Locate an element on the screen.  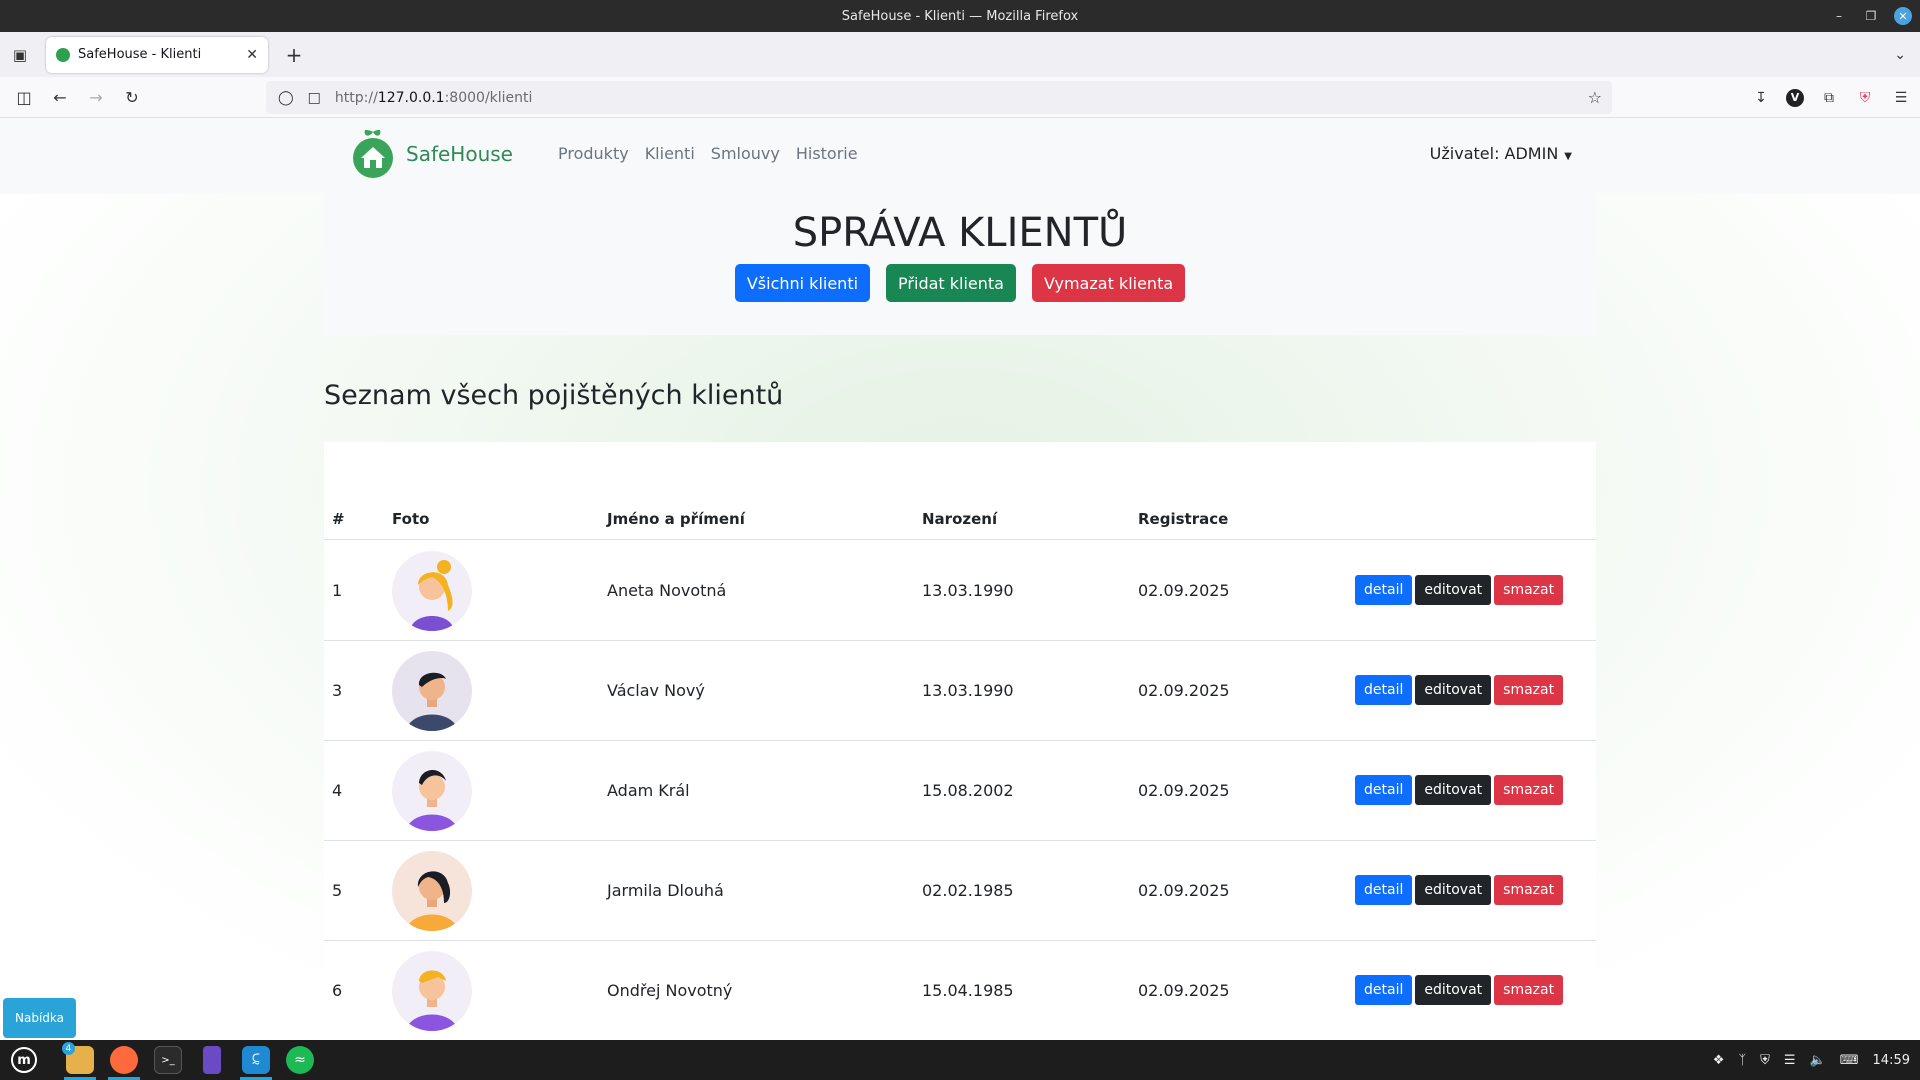
tab-strip: ▣ SafeHouse - Klienti ✕ + ⌄ is located at coordinates (960, 54).